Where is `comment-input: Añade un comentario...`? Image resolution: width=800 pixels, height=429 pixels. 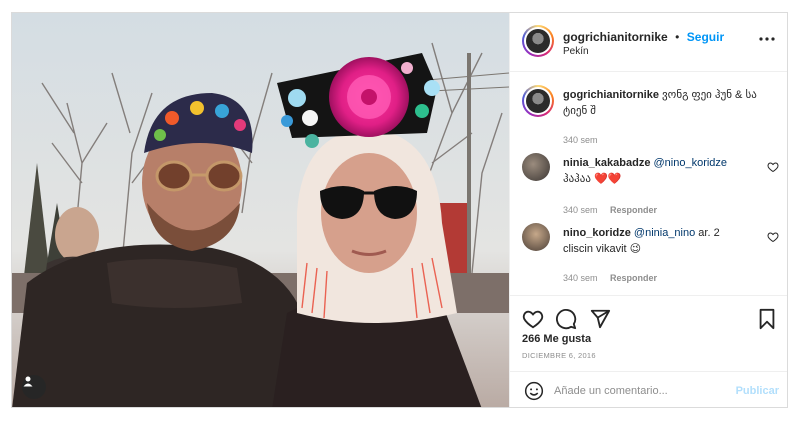 comment-input: Añade un comentario... is located at coordinates (611, 391).